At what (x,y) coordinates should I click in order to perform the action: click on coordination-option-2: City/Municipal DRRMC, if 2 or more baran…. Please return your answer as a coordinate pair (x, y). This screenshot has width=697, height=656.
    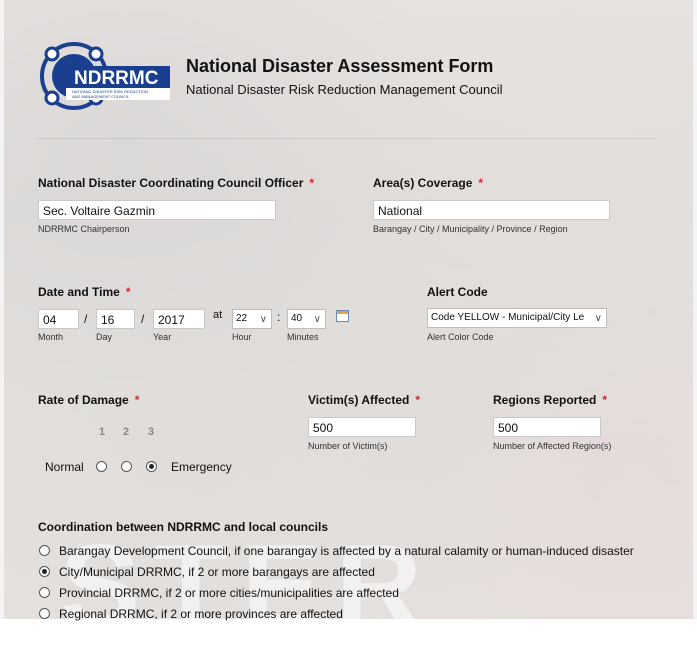
    Looking at the image, I should click on (217, 572).